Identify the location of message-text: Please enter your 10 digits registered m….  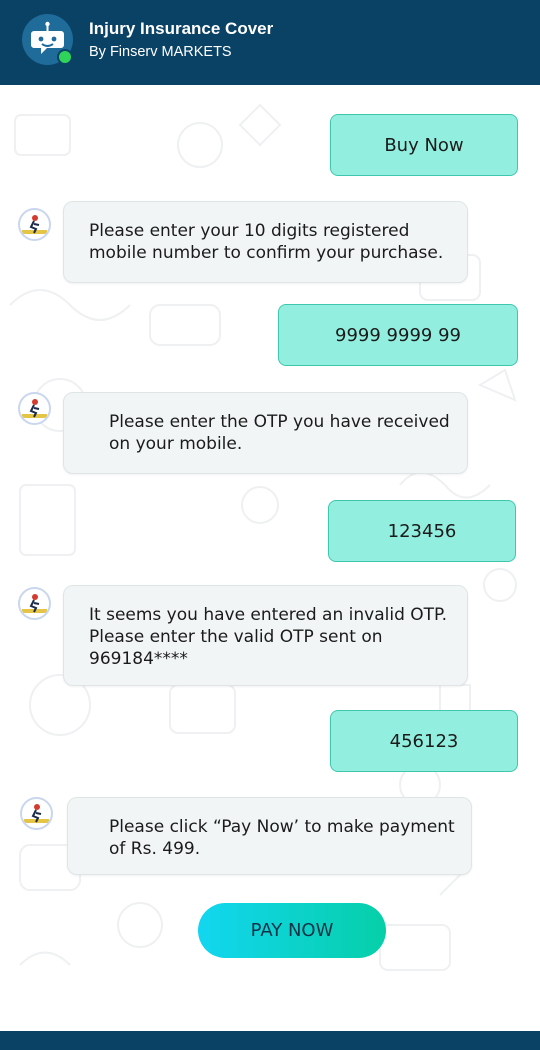
(266, 242).